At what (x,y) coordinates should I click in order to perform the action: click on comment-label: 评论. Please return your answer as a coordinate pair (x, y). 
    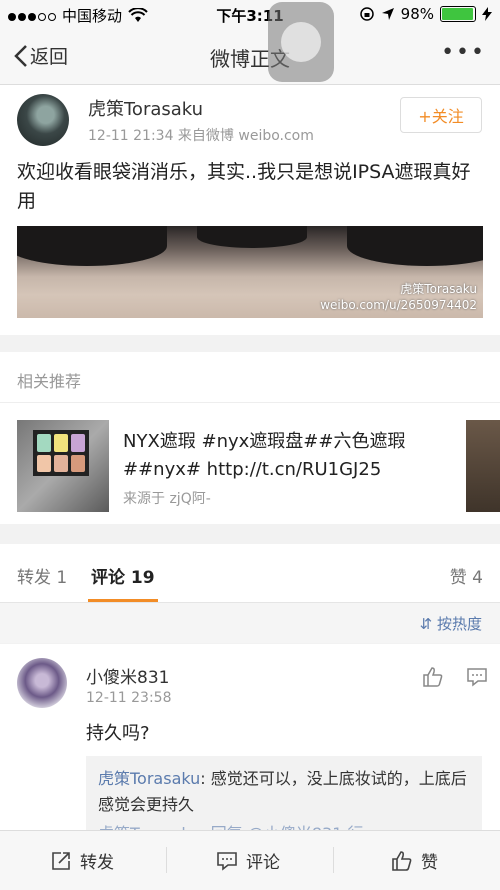
    Looking at the image, I should click on (263, 863).